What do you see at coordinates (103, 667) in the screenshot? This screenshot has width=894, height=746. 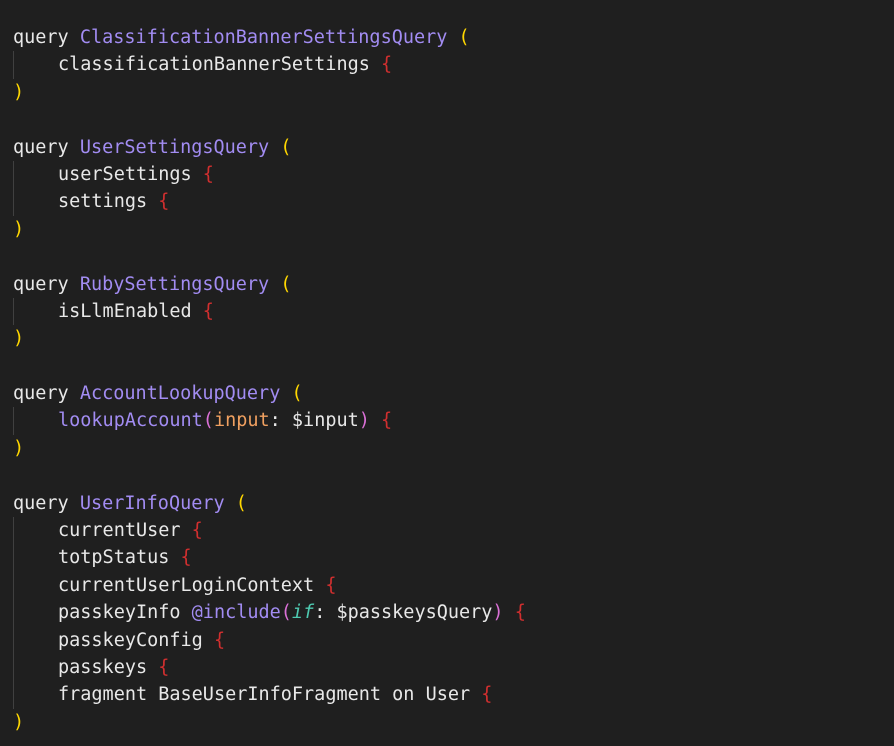 I see `field-name: passkeys` at bounding box center [103, 667].